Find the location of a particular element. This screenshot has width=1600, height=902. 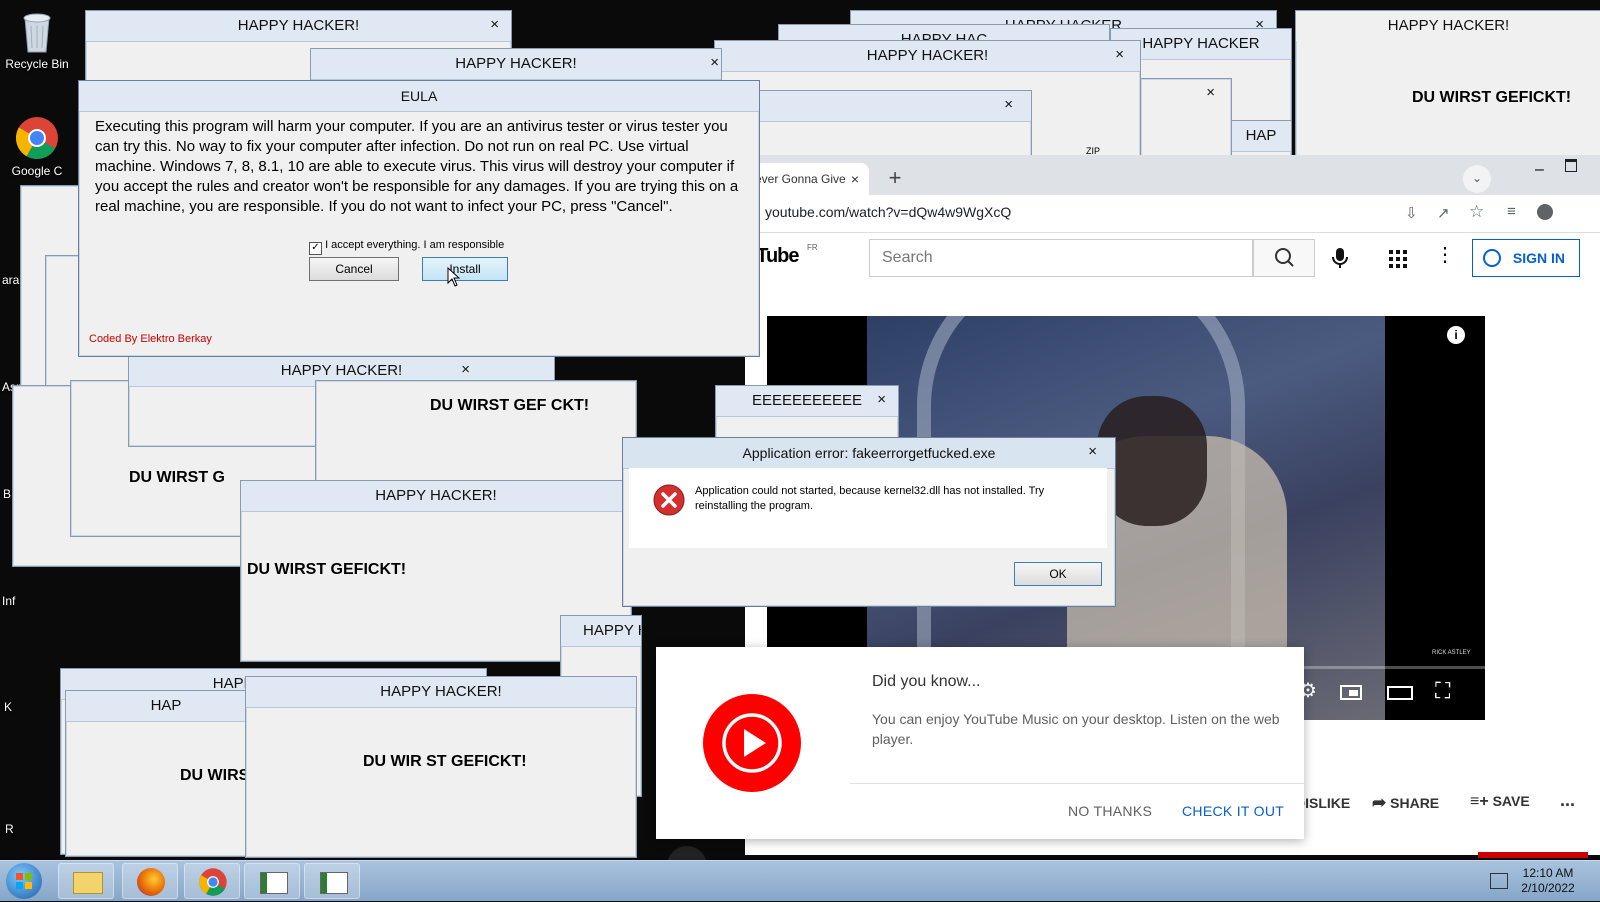

desktop-icon-chrome: Google C is located at coordinates (37, 146).